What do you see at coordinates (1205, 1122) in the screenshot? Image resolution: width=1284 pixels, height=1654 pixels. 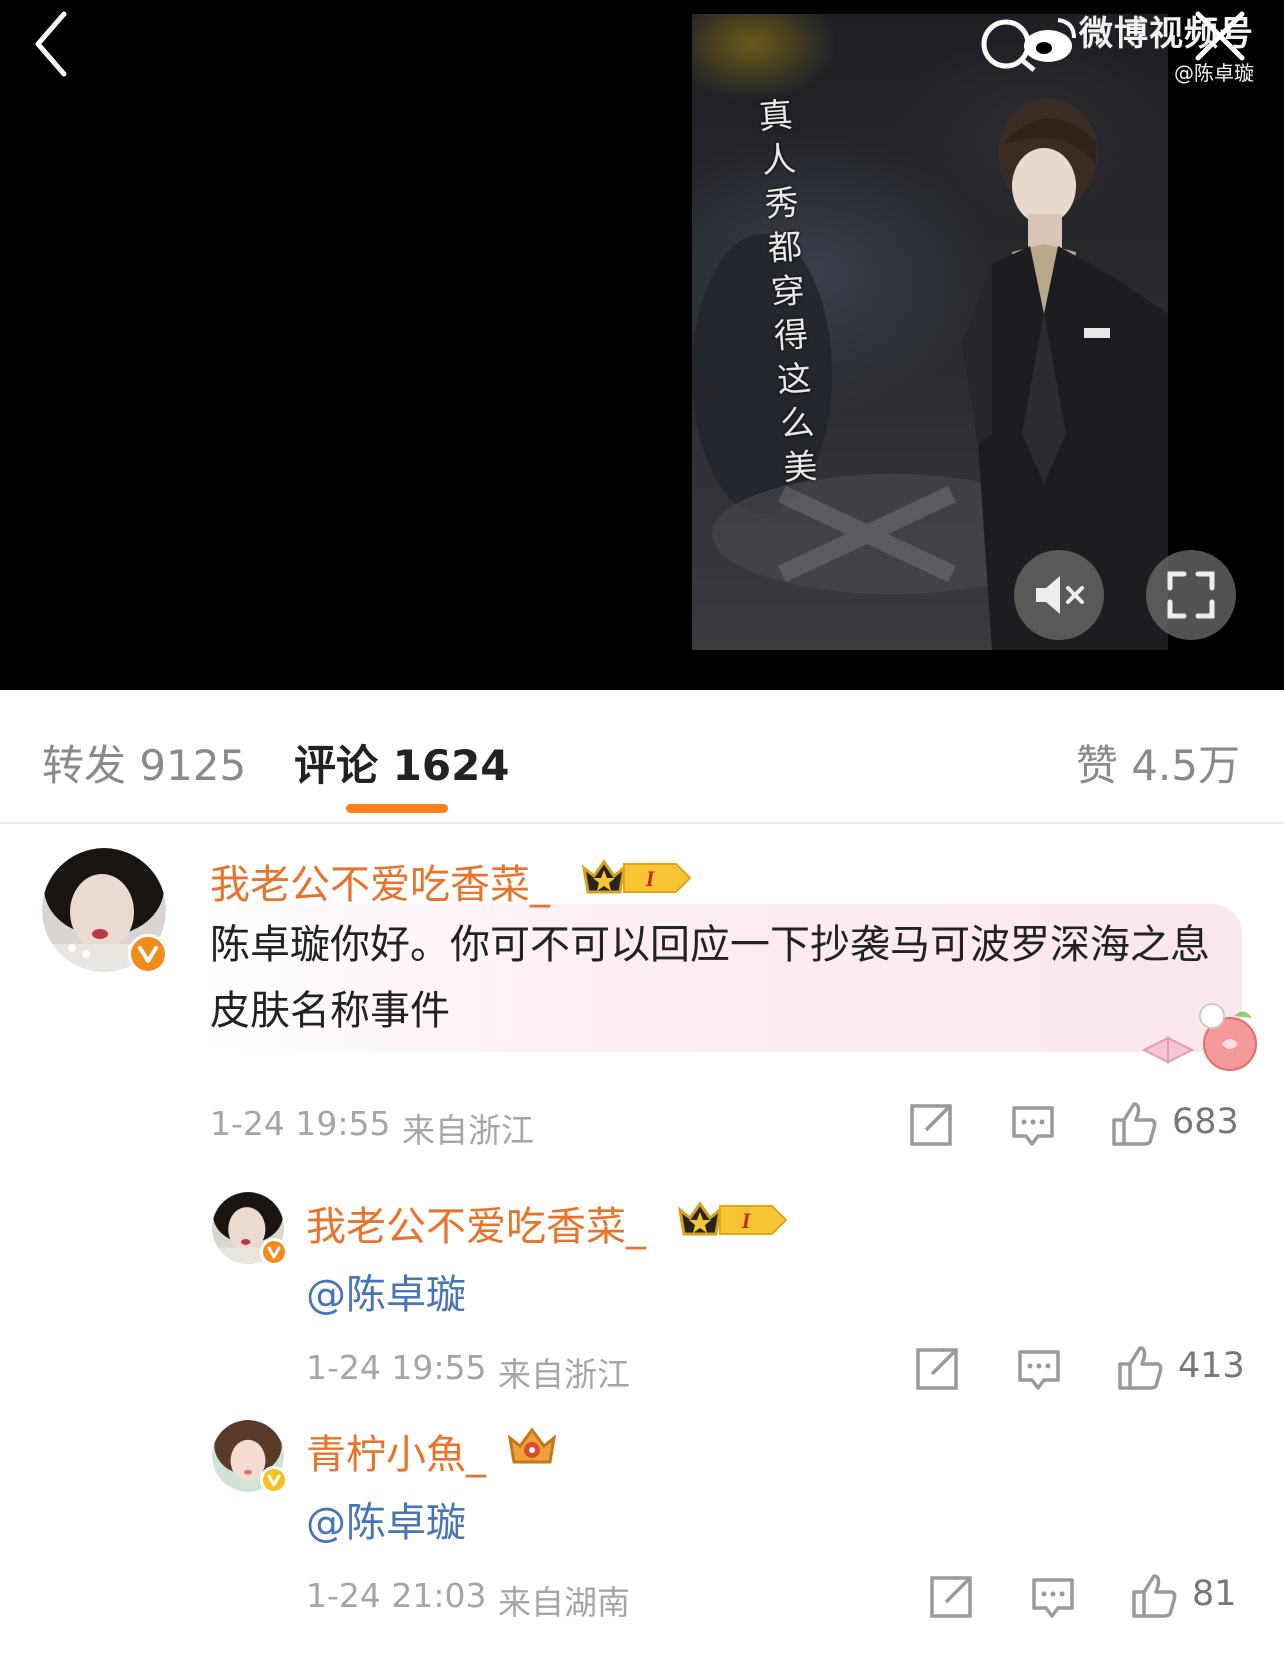 I see `like-count: 683` at bounding box center [1205, 1122].